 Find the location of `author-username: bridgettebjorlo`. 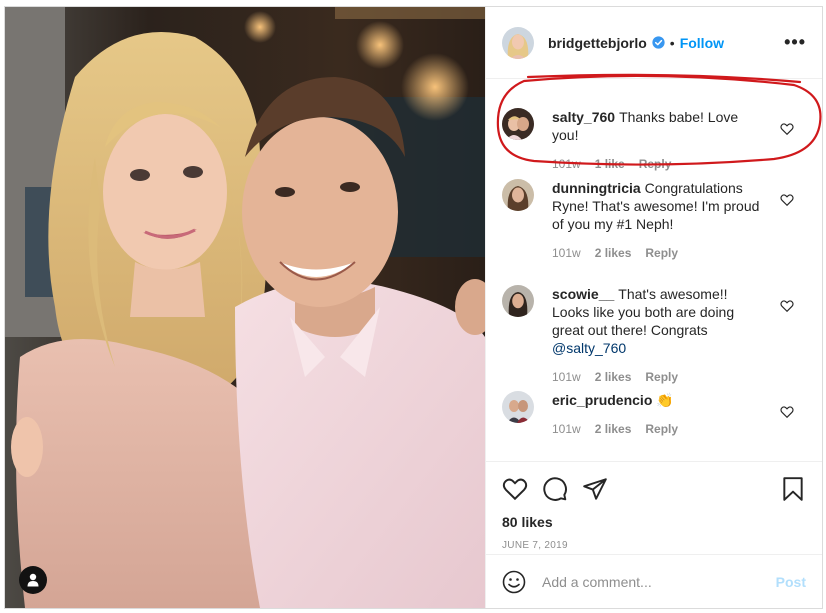

author-username: bridgettebjorlo is located at coordinates (597, 43).